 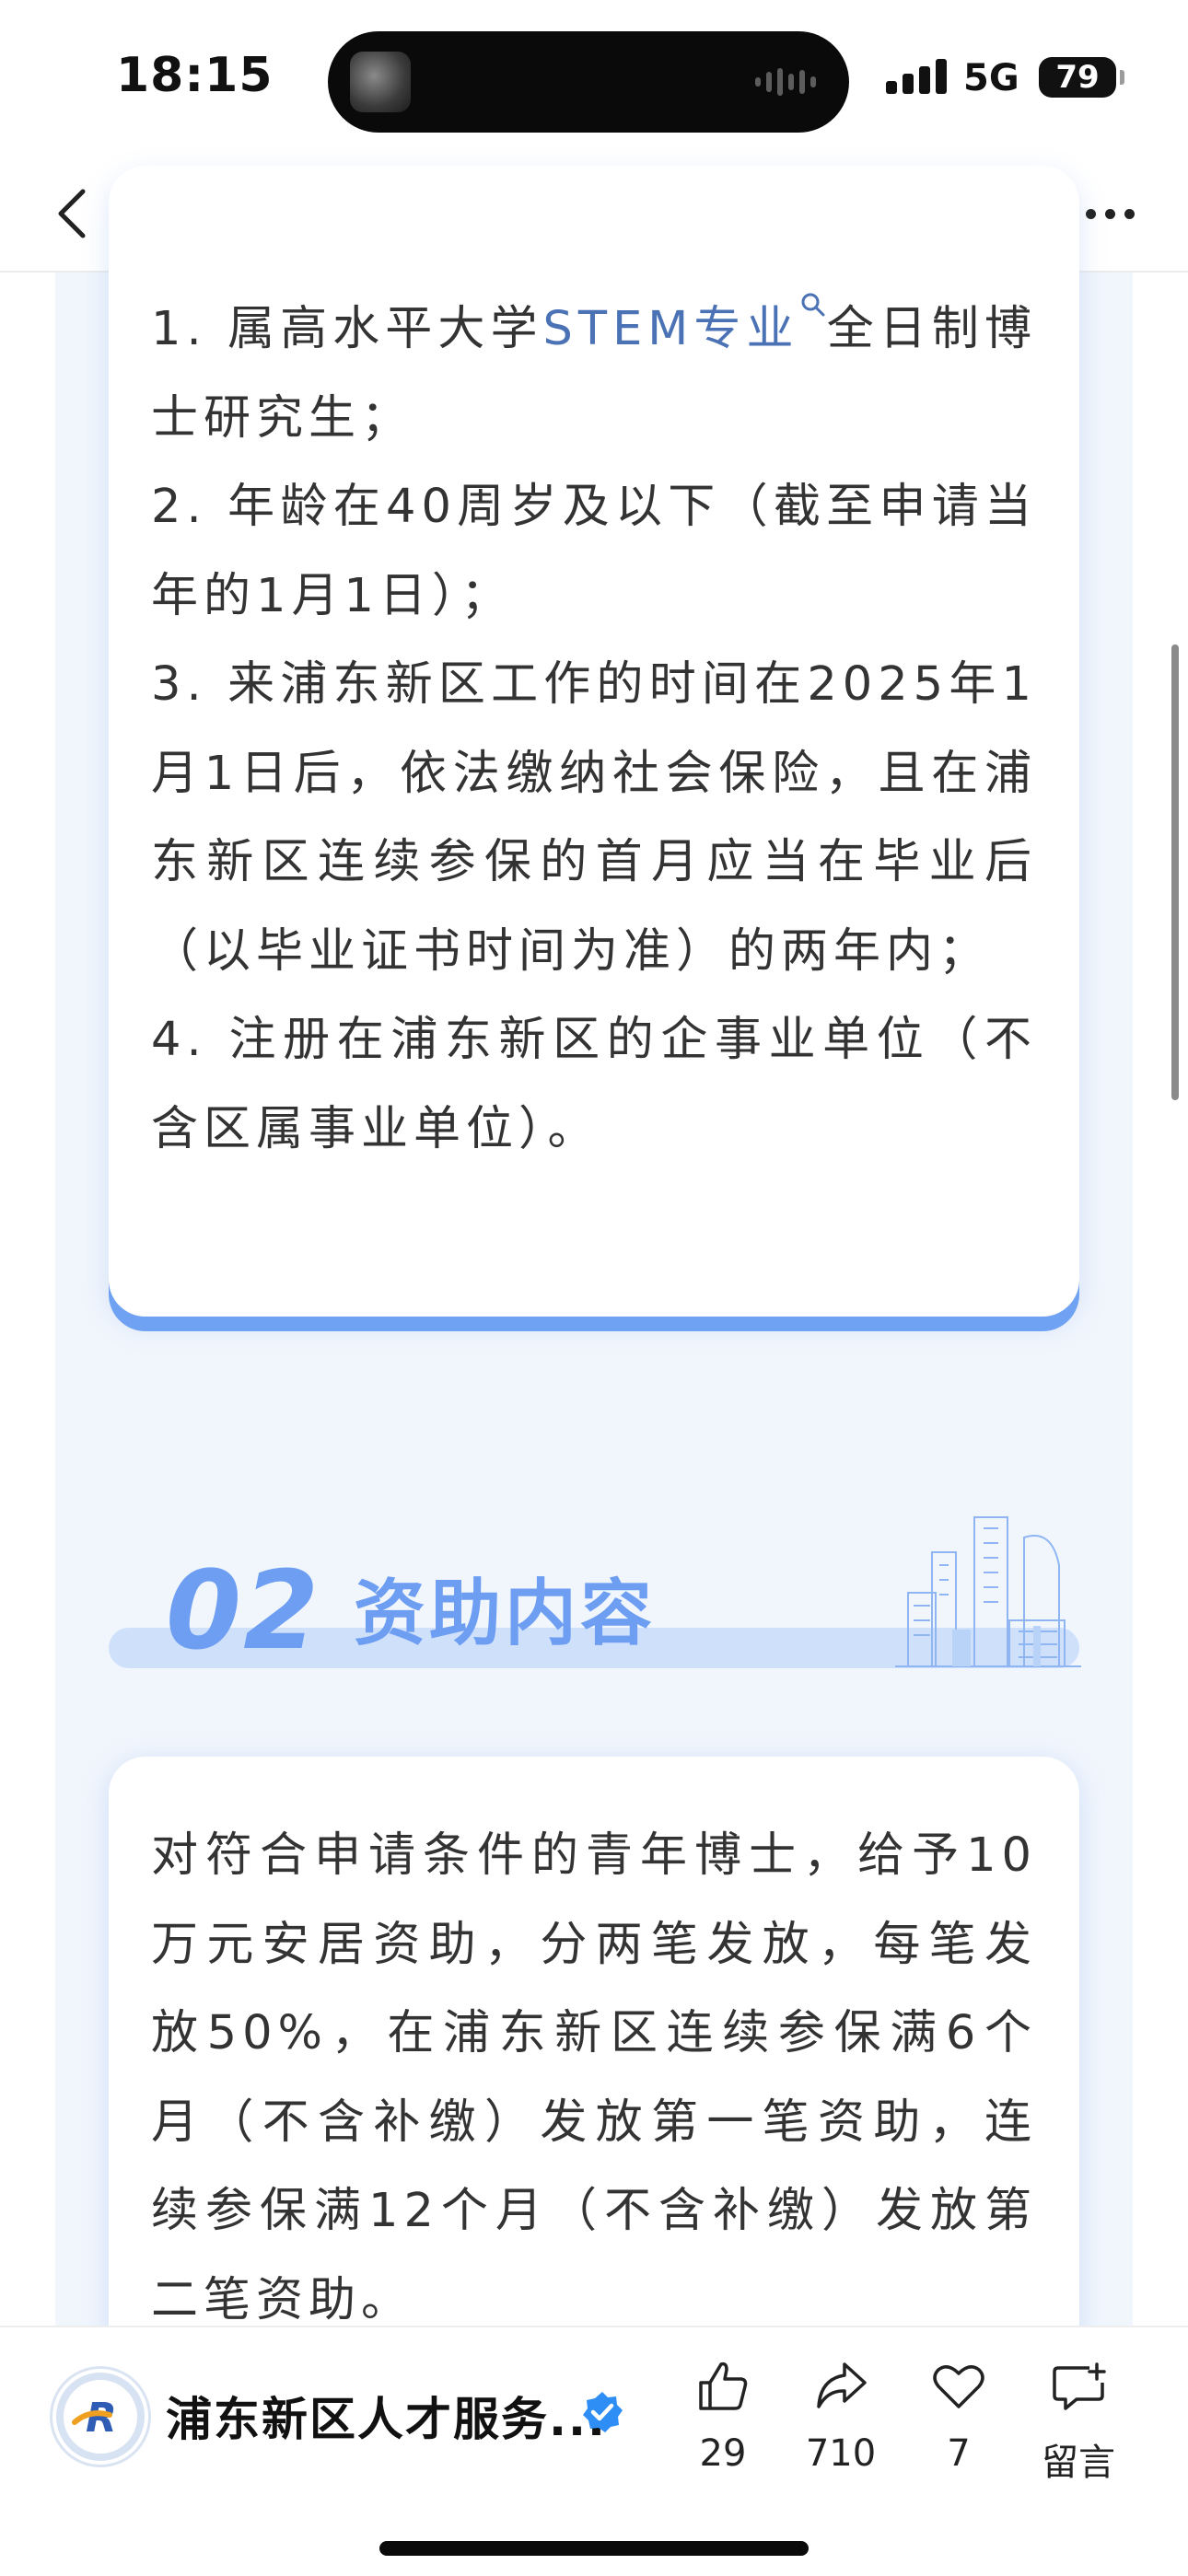 I want to click on network-type: 5G, so click(x=991, y=78).